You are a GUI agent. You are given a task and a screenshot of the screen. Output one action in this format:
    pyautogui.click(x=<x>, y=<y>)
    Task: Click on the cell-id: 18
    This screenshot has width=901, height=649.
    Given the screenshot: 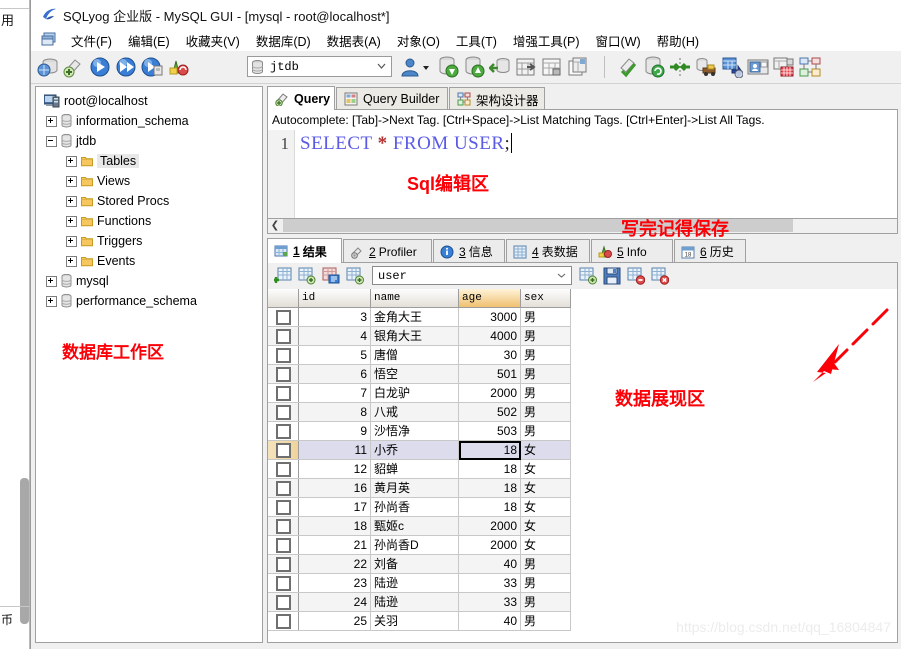 What is the action you would take?
    pyautogui.click(x=334, y=526)
    